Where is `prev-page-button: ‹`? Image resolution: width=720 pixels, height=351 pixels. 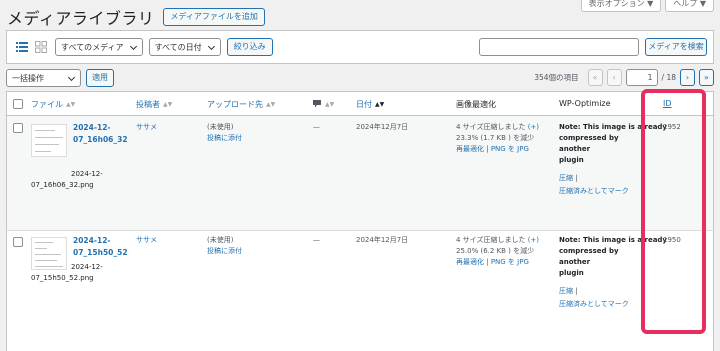 prev-page-button: ‹ is located at coordinates (614, 77).